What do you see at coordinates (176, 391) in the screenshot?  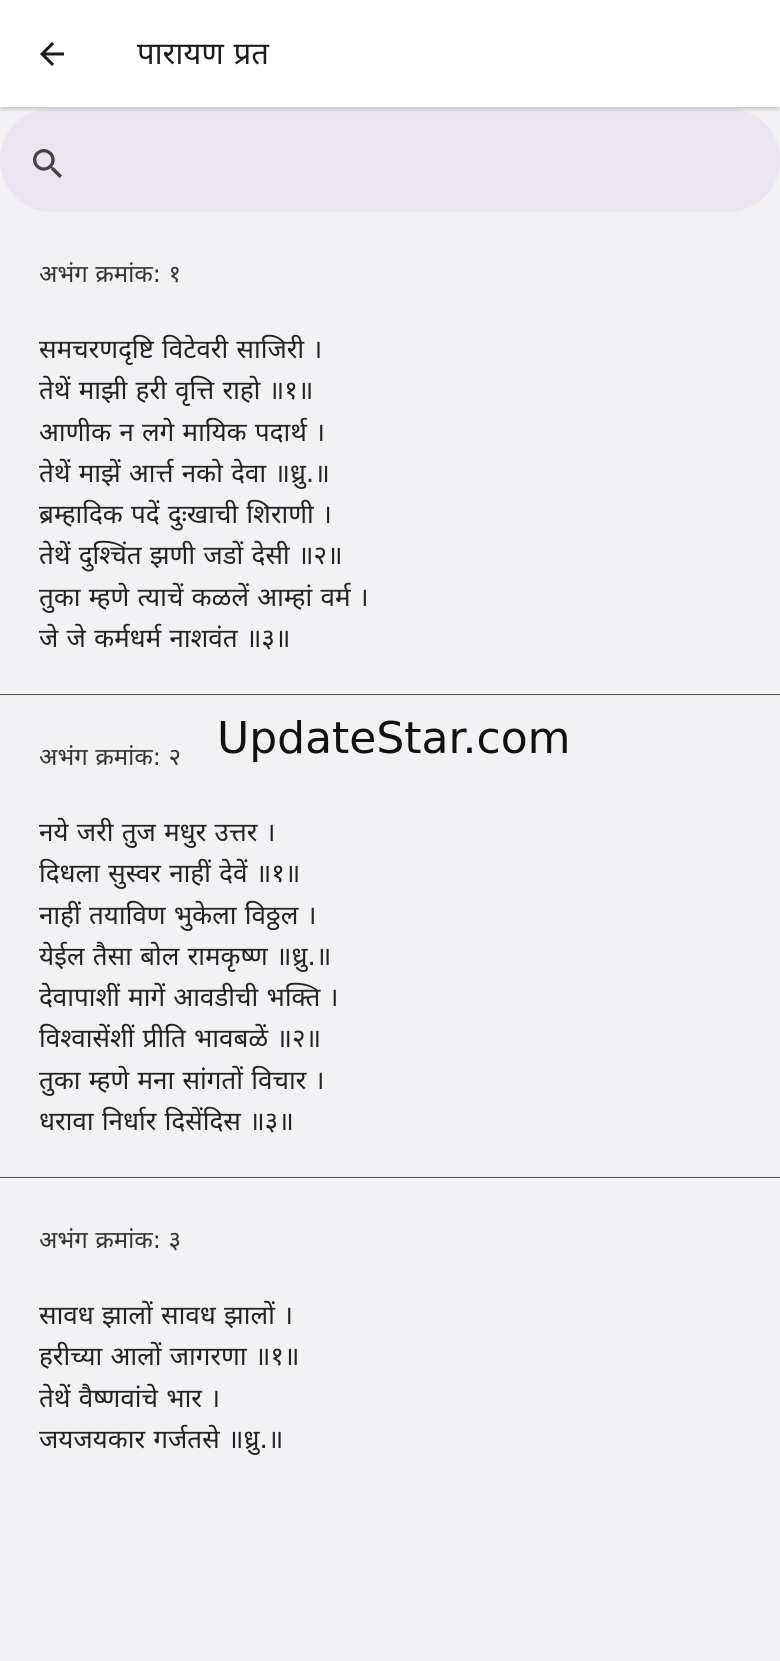 I see `abhang-line: तेथें माझी हरी वृत्ति राहो ॥१॥` at bounding box center [176, 391].